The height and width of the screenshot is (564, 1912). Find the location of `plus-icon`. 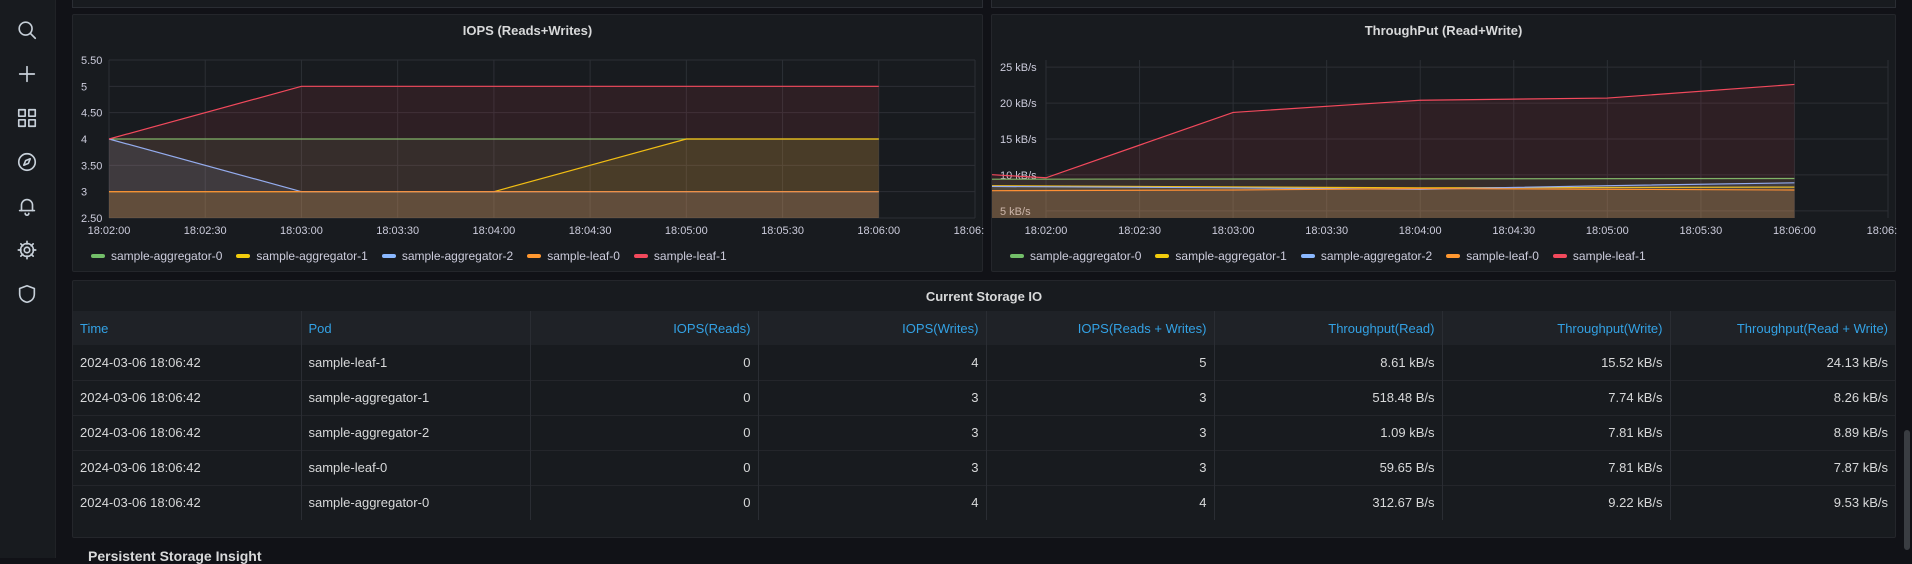

plus-icon is located at coordinates (27, 74).